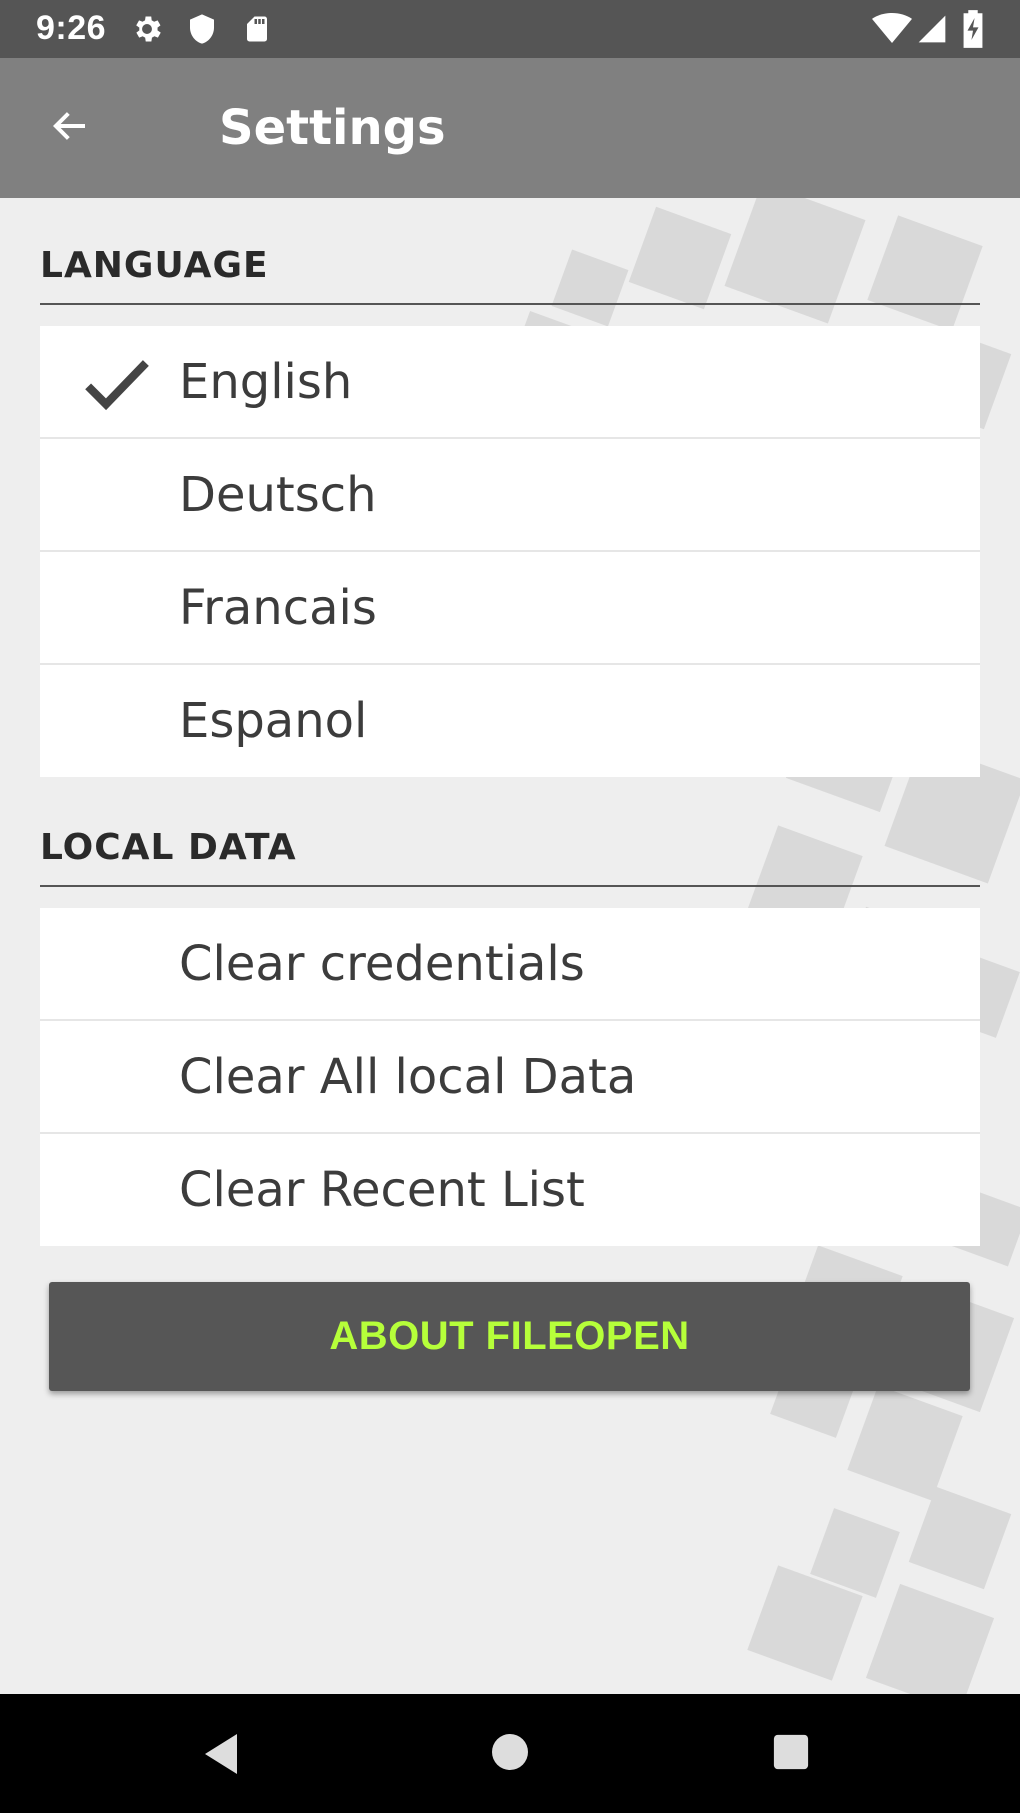 This screenshot has height=1813, width=1020. Describe the element at coordinates (202, 31) in the screenshot. I see `shield-icon` at that location.